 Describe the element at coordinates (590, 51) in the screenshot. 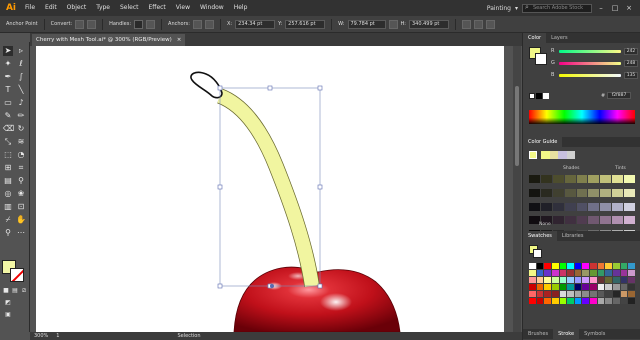

I see `red-track` at that location.